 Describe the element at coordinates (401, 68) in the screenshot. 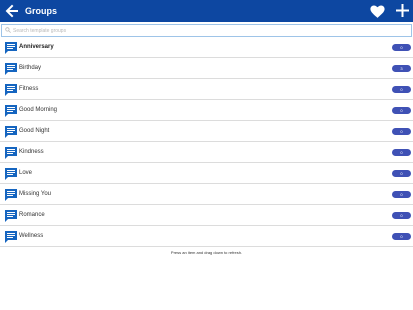

I see `count-badge: 3` at that location.